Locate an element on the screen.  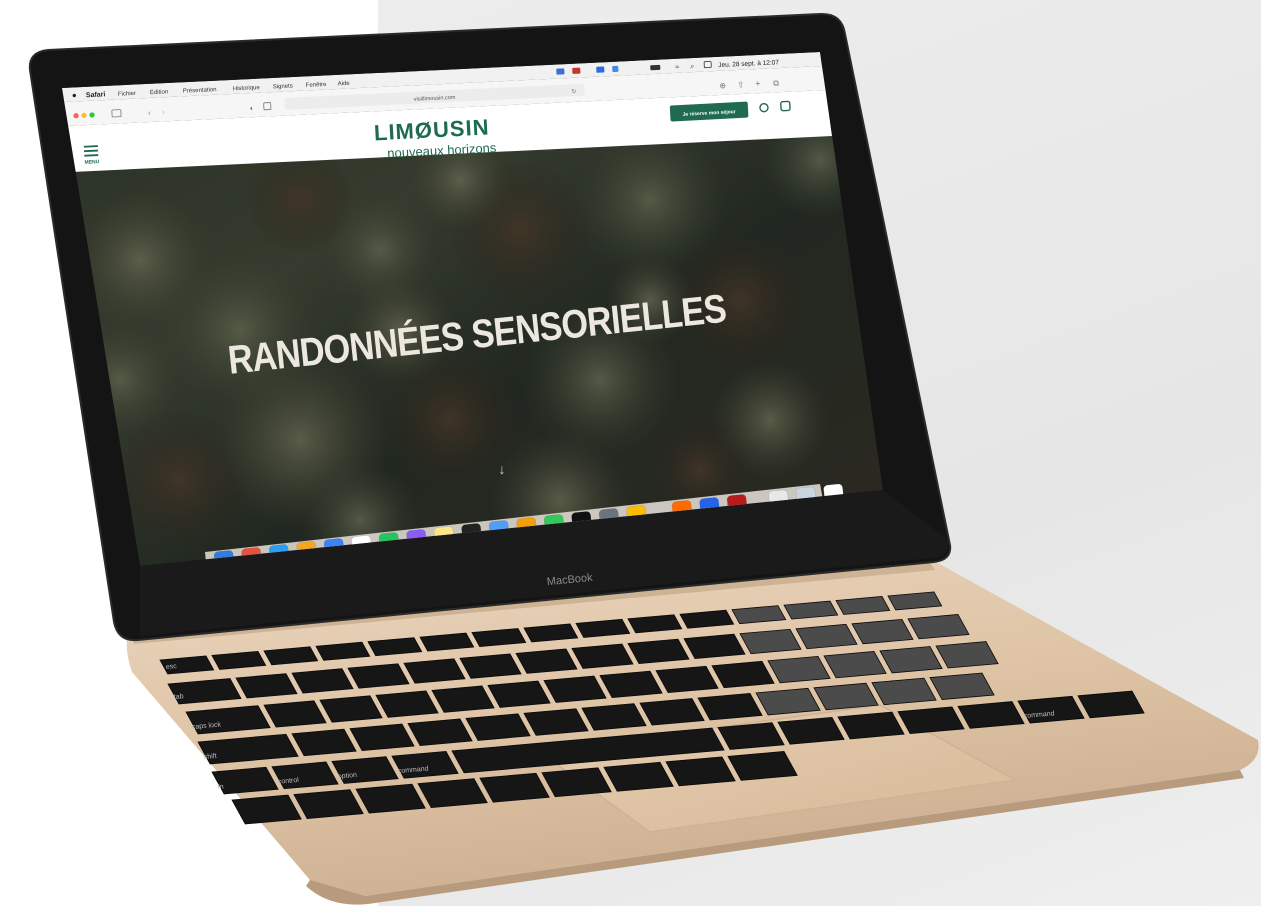
key-label: tab is located at coordinates (179, 697).